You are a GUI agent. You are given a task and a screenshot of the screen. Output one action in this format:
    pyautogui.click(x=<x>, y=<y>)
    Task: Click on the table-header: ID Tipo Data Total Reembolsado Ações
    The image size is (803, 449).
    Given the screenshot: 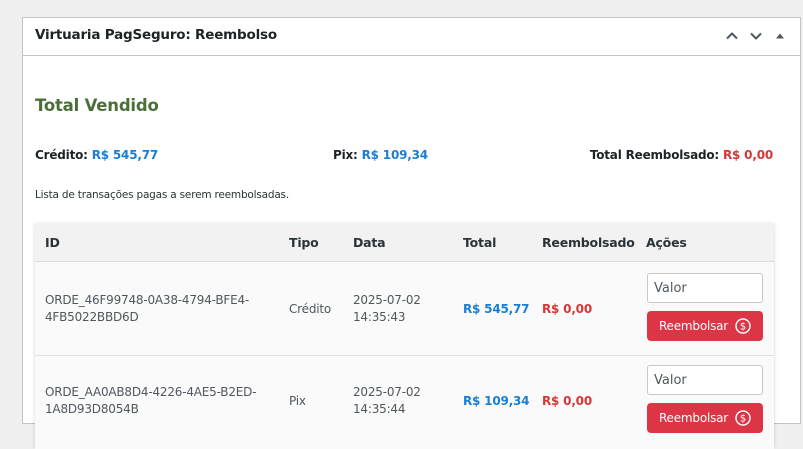 What is the action you would take?
    pyautogui.click(x=404, y=242)
    